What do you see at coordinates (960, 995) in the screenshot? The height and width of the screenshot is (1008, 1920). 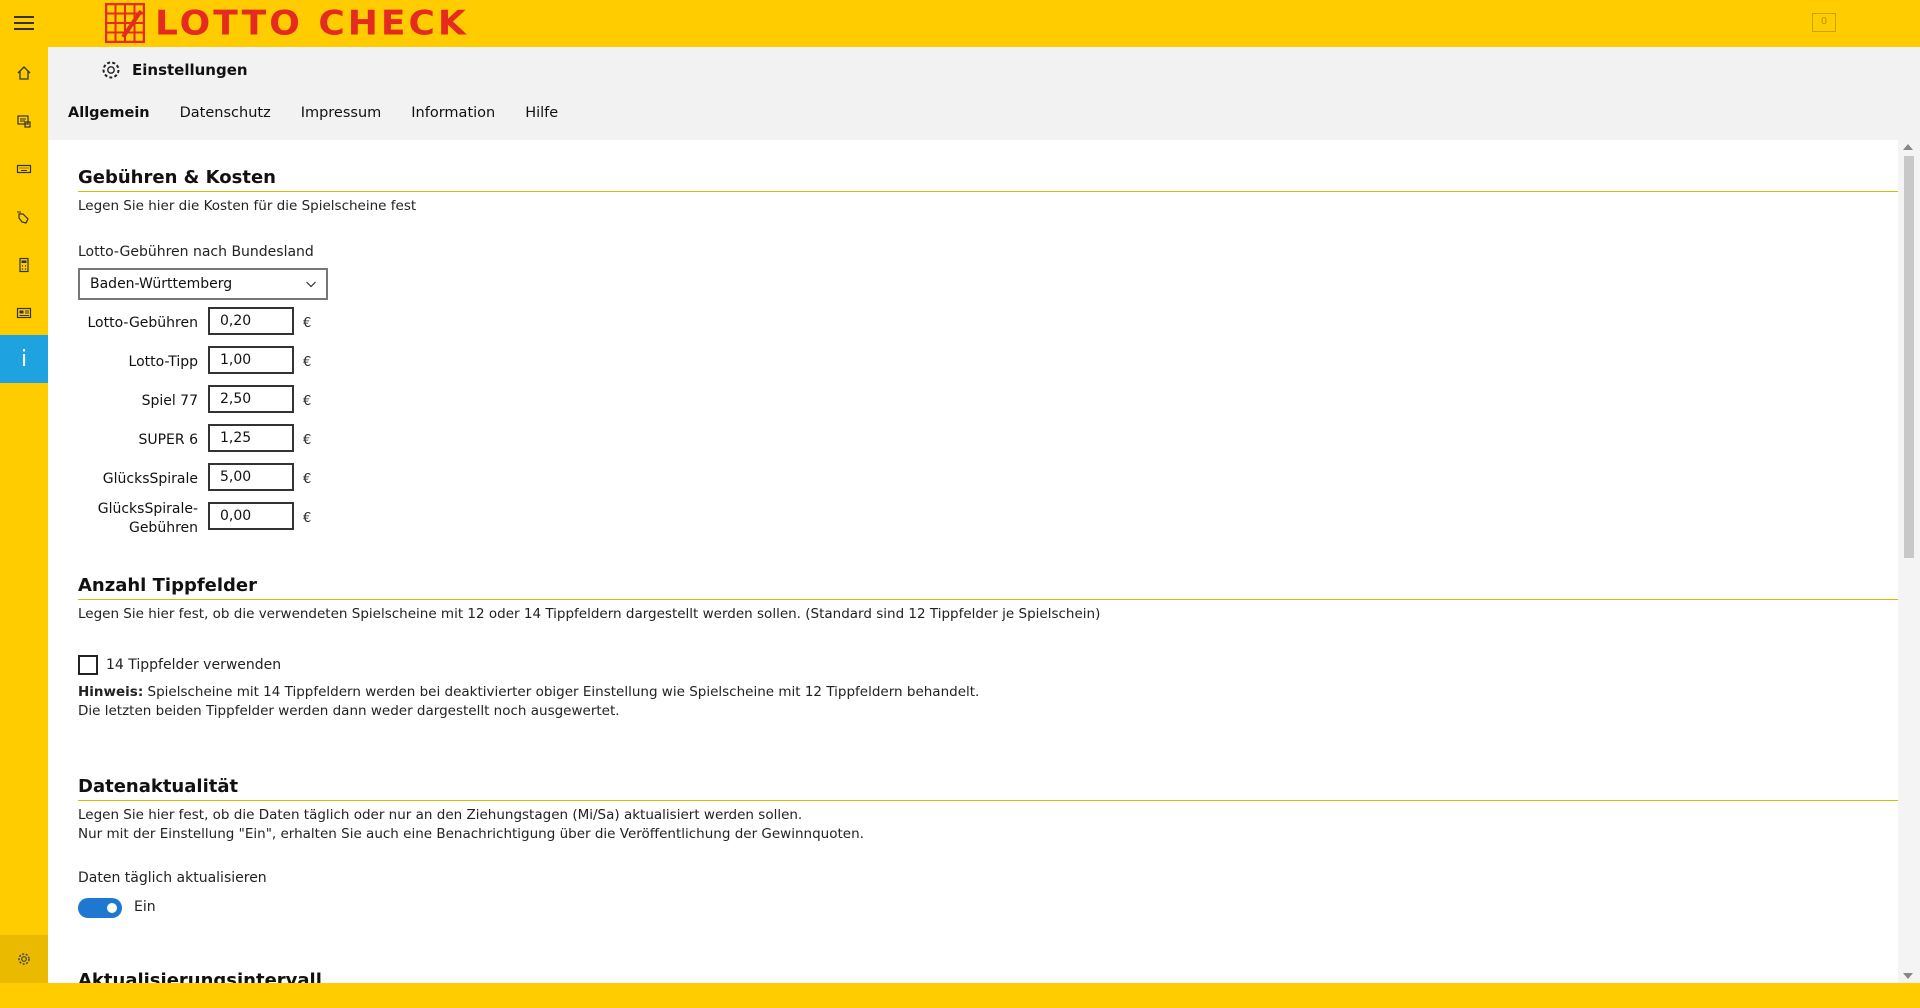 I see `bottom-bar` at bounding box center [960, 995].